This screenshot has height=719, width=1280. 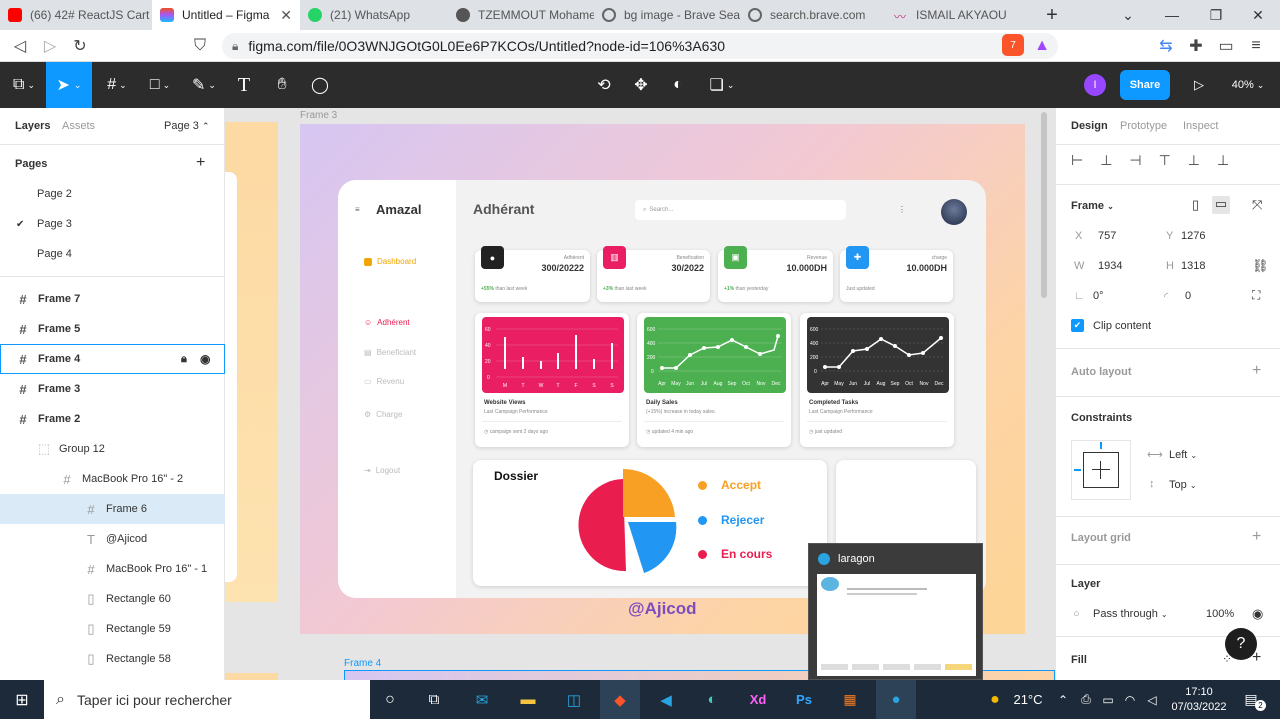 What do you see at coordinates (1128, 15) in the screenshot?
I see `tab-search-button: ⌄` at bounding box center [1128, 15].